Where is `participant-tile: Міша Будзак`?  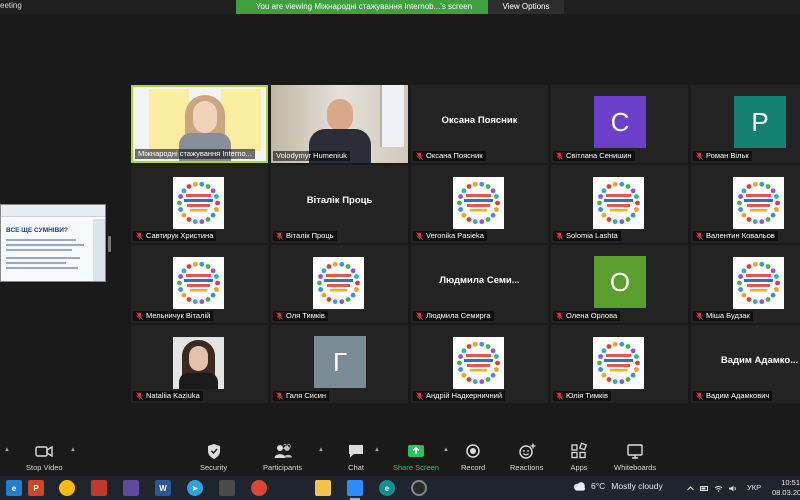
participant-tile: Міша Будзак is located at coordinates (745, 284).